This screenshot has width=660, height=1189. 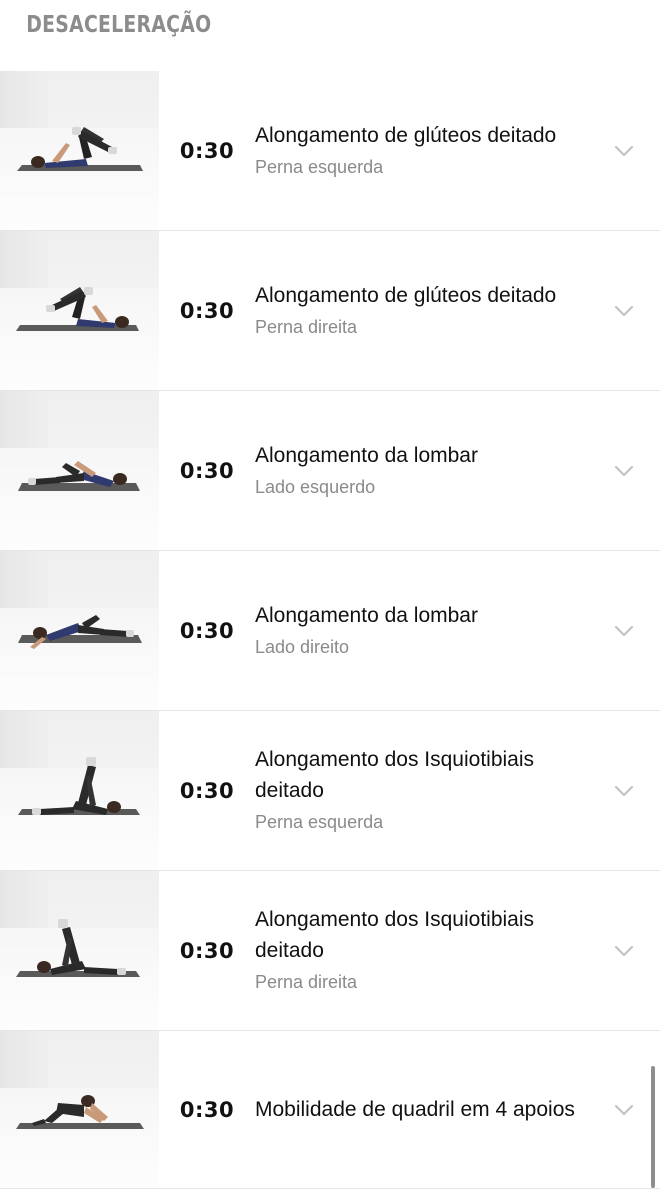 I want to click on scrollbar, so click(x=653, y=1127).